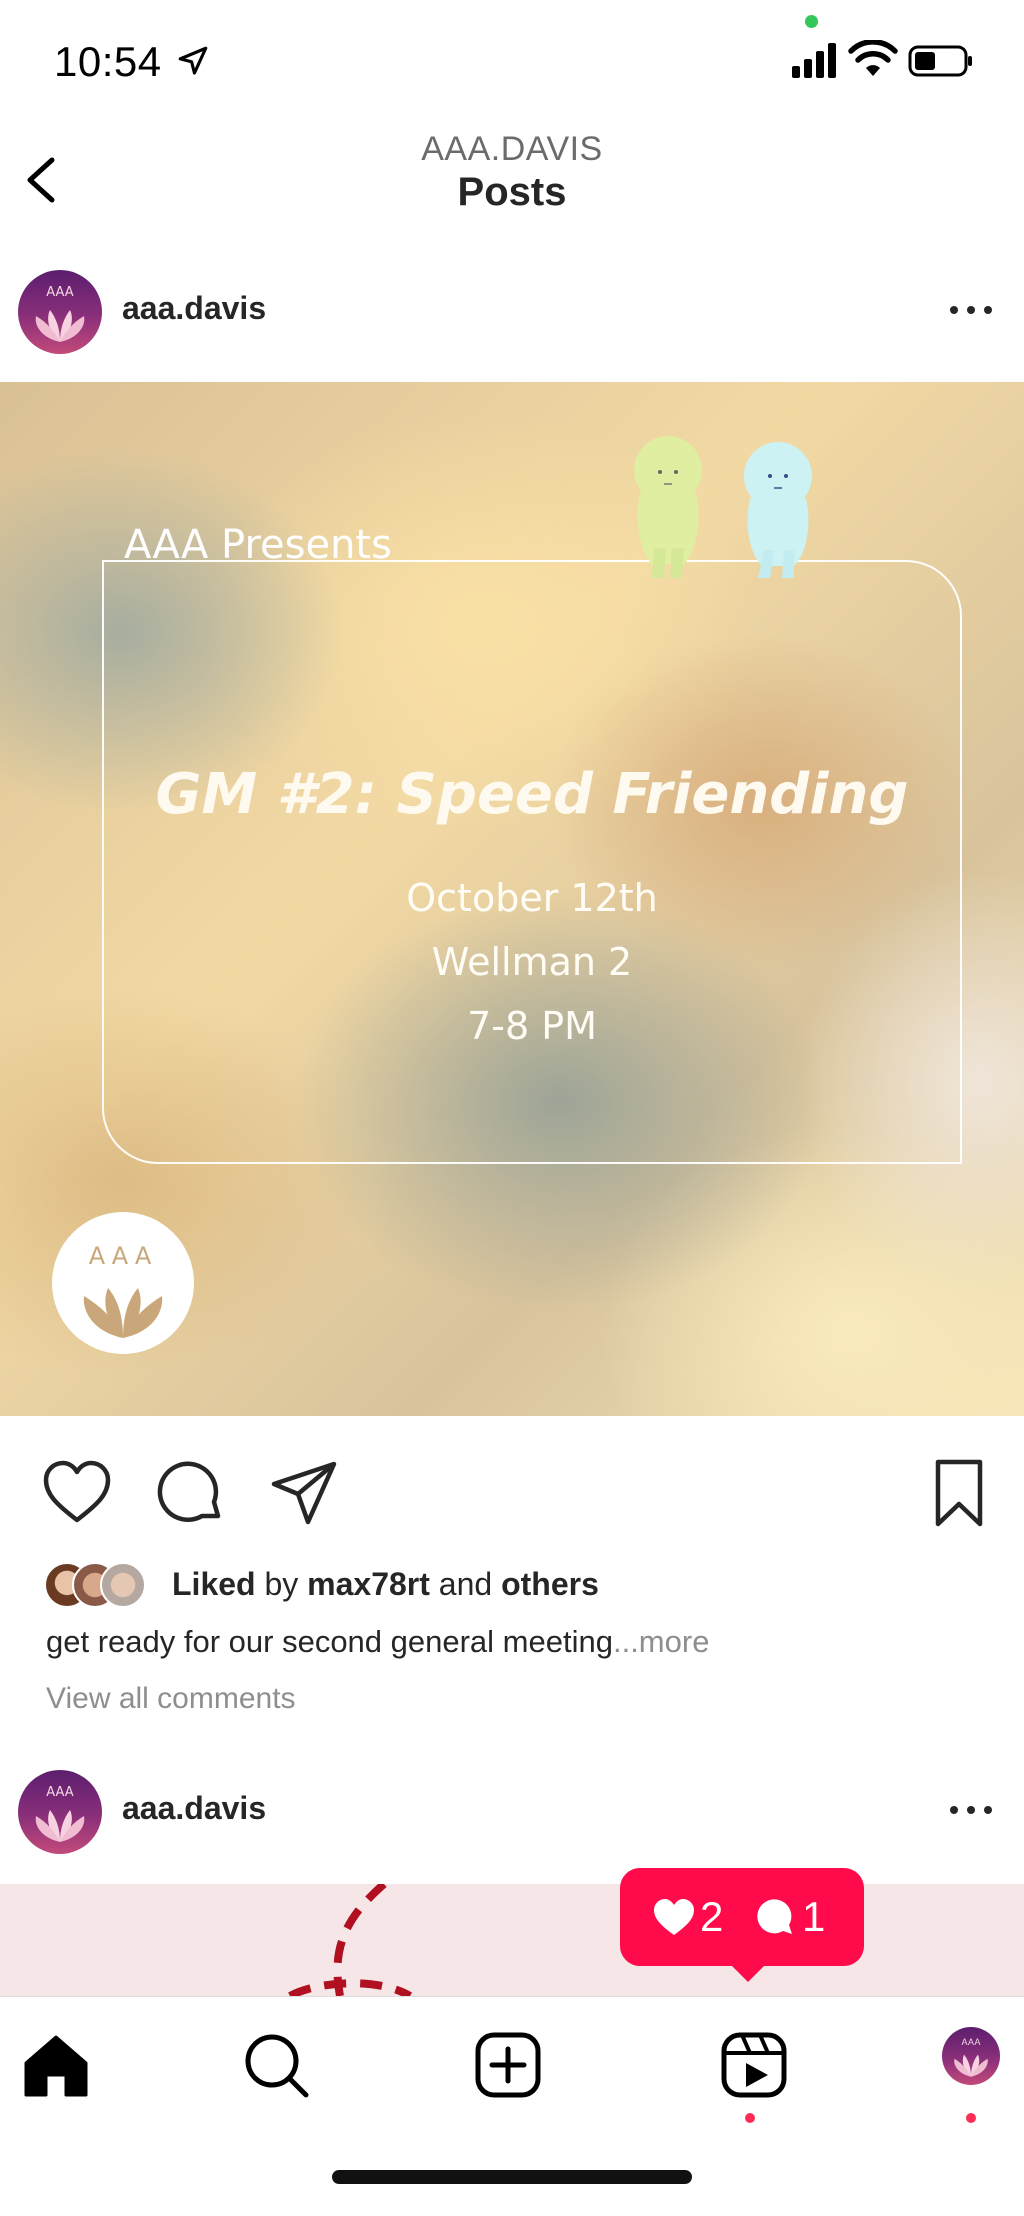 This screenshot has width=1024, height=2216. I want to click on likes-text: Liked by max78rt and others, so click(385, 1584).